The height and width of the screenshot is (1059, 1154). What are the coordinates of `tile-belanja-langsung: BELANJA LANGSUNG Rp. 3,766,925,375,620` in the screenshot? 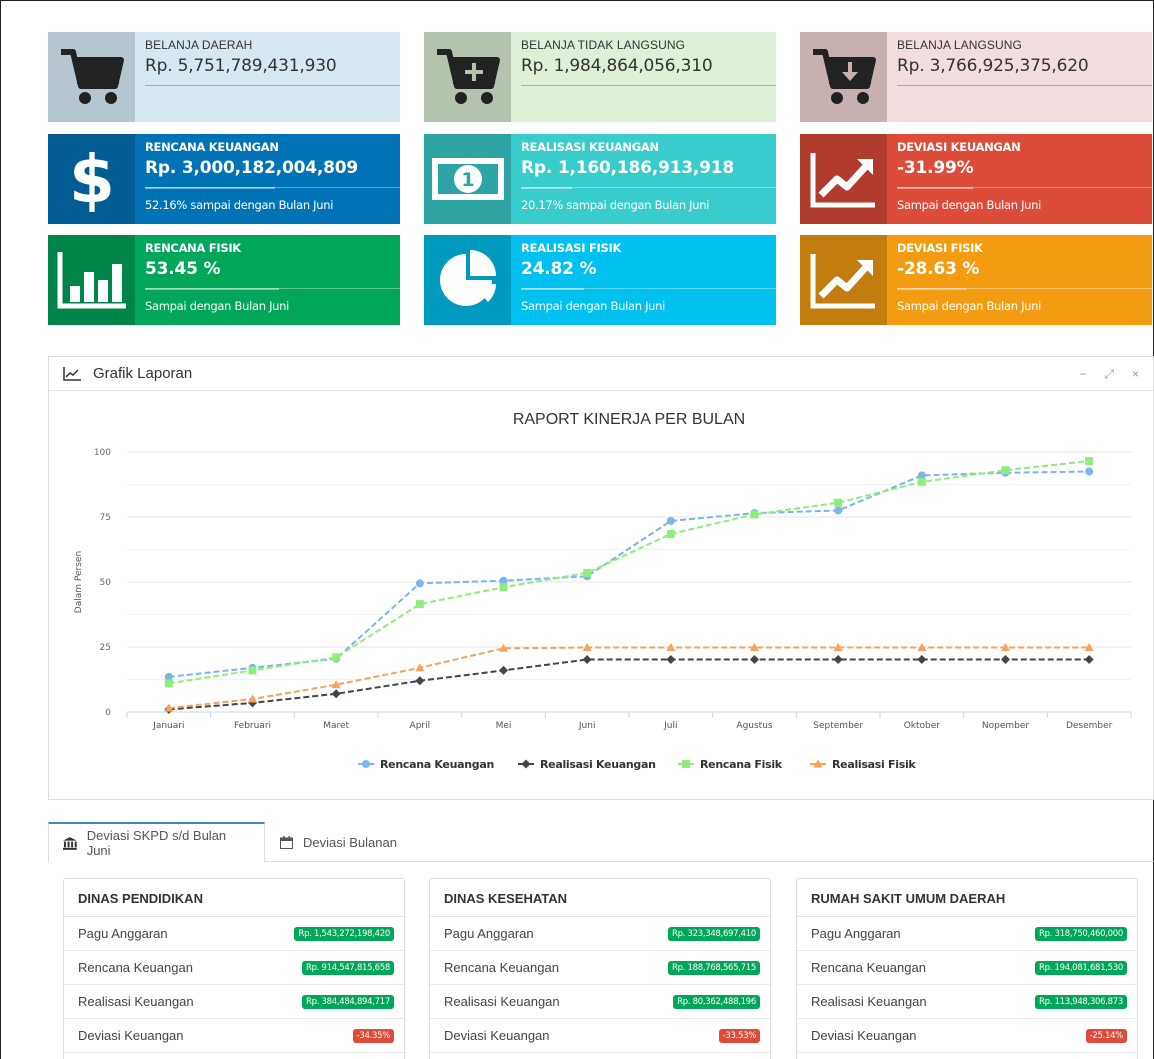 It's located at (976, 77).